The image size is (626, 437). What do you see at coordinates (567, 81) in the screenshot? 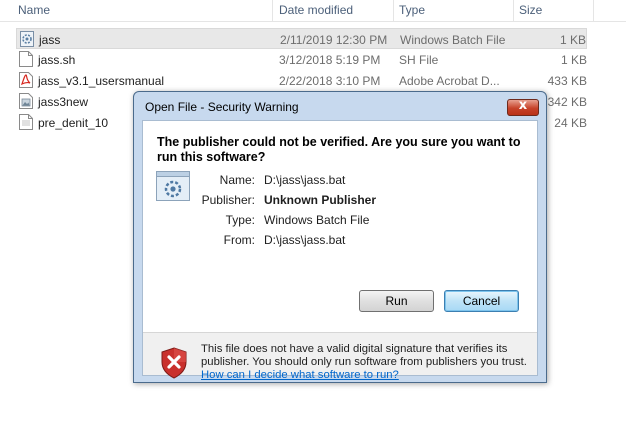
I see `file-size: 433 KB` at bounding box center [567, 81].